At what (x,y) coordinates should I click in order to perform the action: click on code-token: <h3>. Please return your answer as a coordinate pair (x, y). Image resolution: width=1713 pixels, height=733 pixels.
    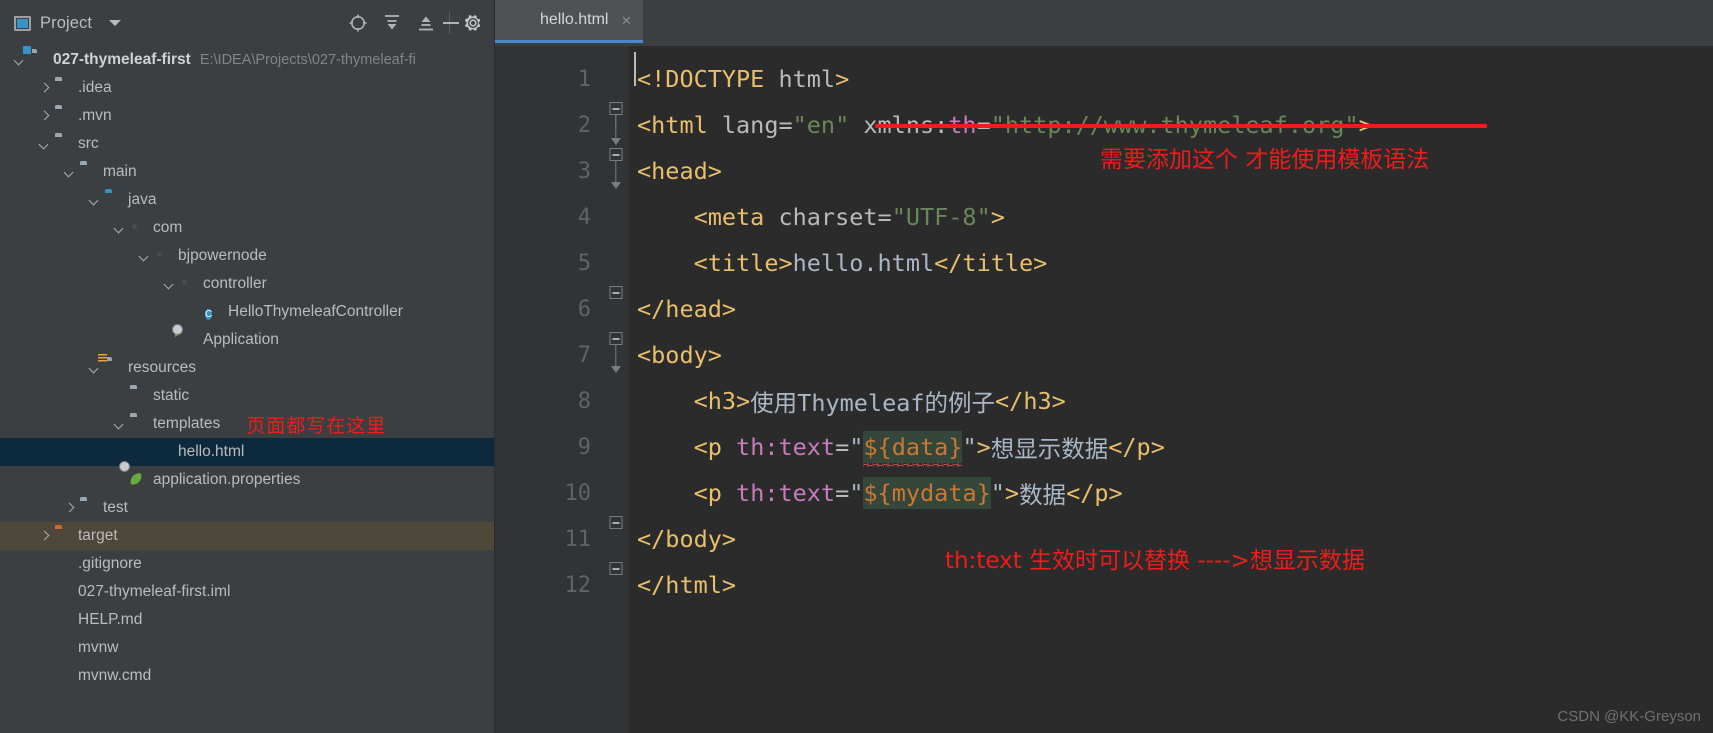
    Looking at the image, I should click on (694, 401).